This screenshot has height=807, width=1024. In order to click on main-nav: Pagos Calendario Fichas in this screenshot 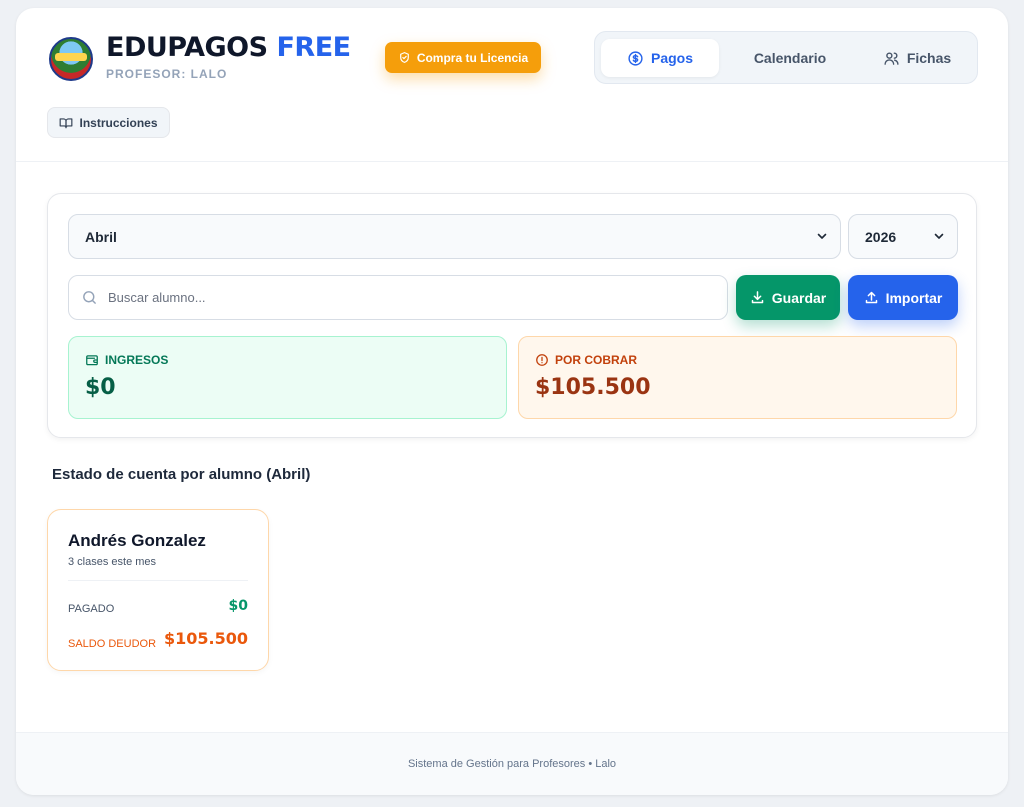, I will do `click(786, 57)`.